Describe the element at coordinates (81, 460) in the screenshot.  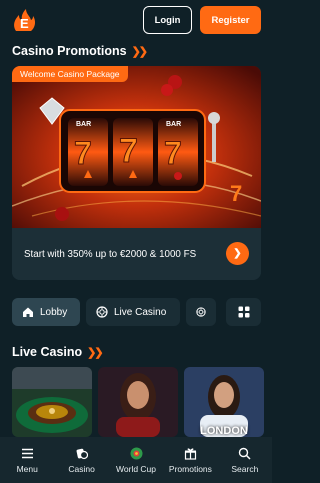
I see `nav-casino: Casino` at that location.